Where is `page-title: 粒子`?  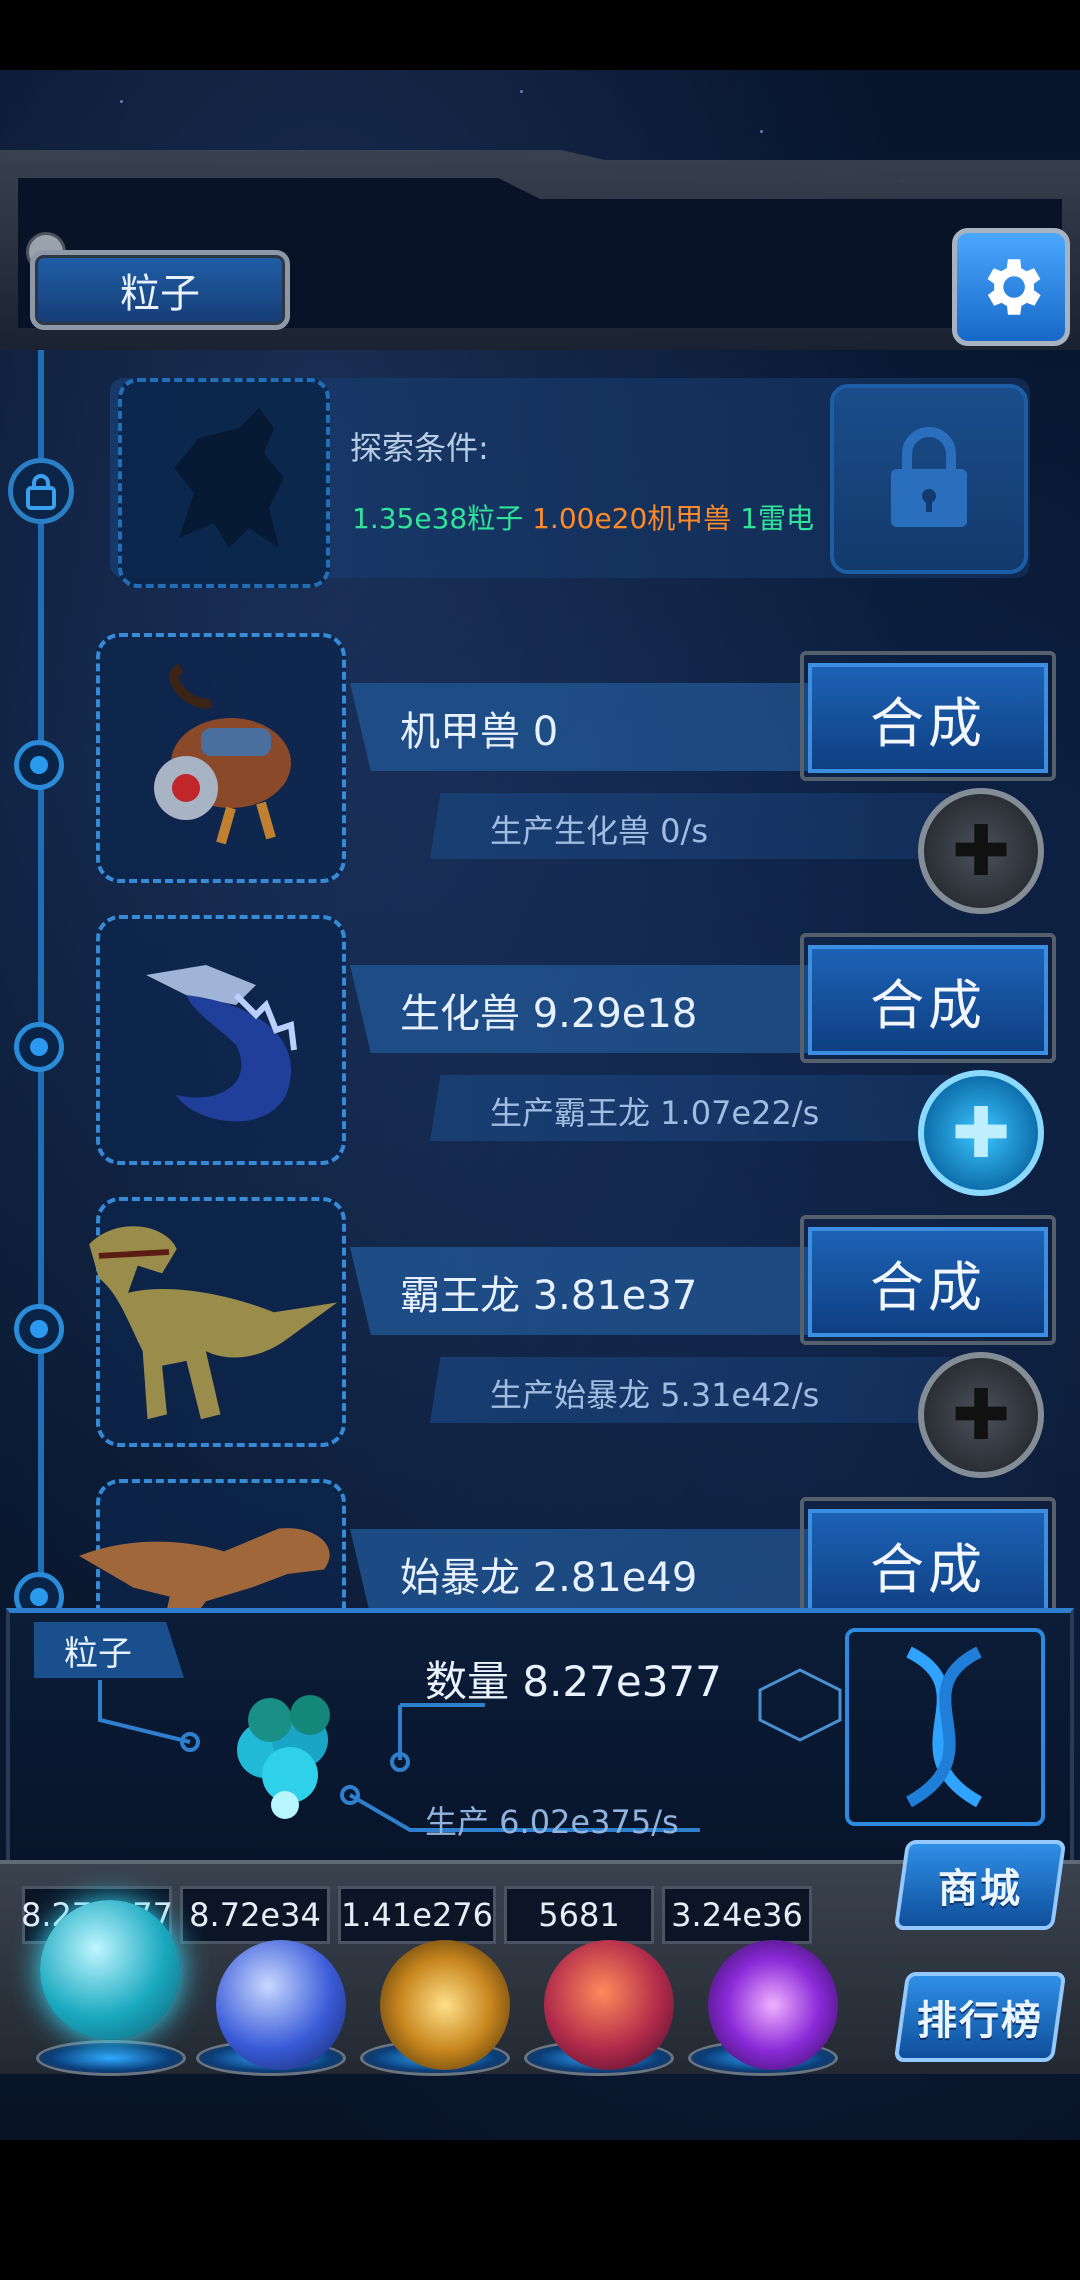
page-title: 粒子 is located at coordinates (160, 294).